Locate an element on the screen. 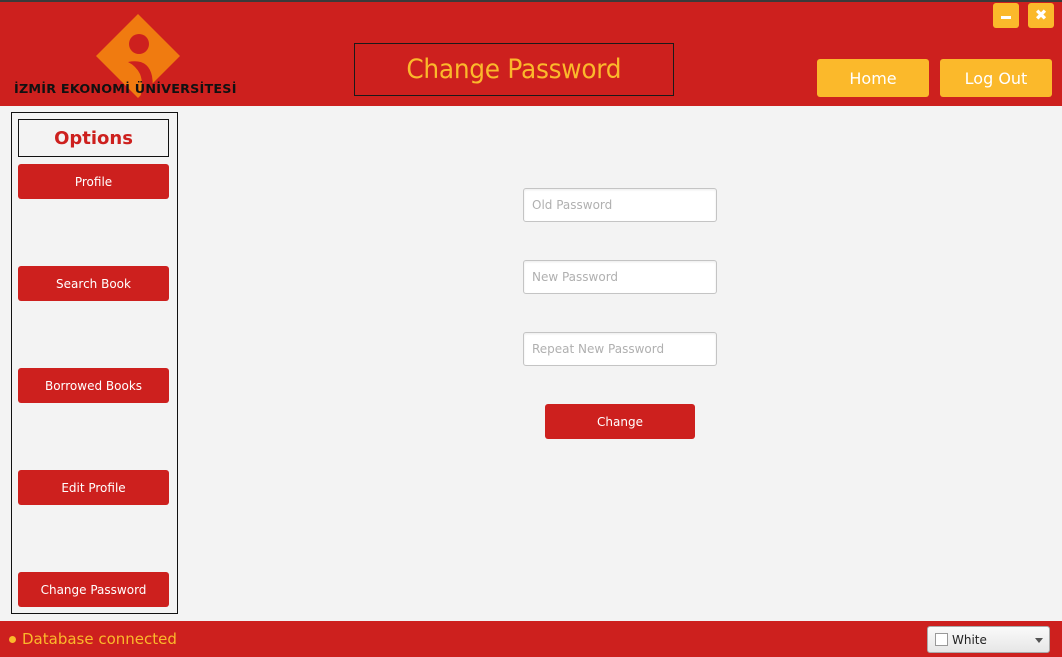  page-title-box: Change Password is located at coordinates (514, 69).